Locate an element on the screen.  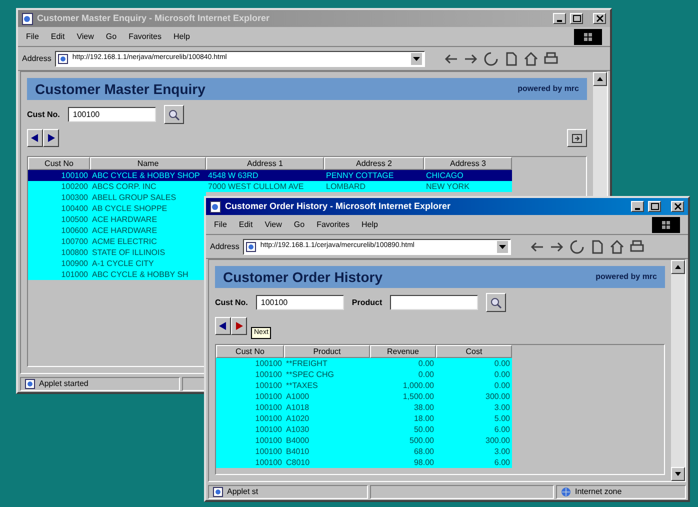
table-row: 100100 **TAXES 1,000.00 0.00 is located at coordinates (364, 385).